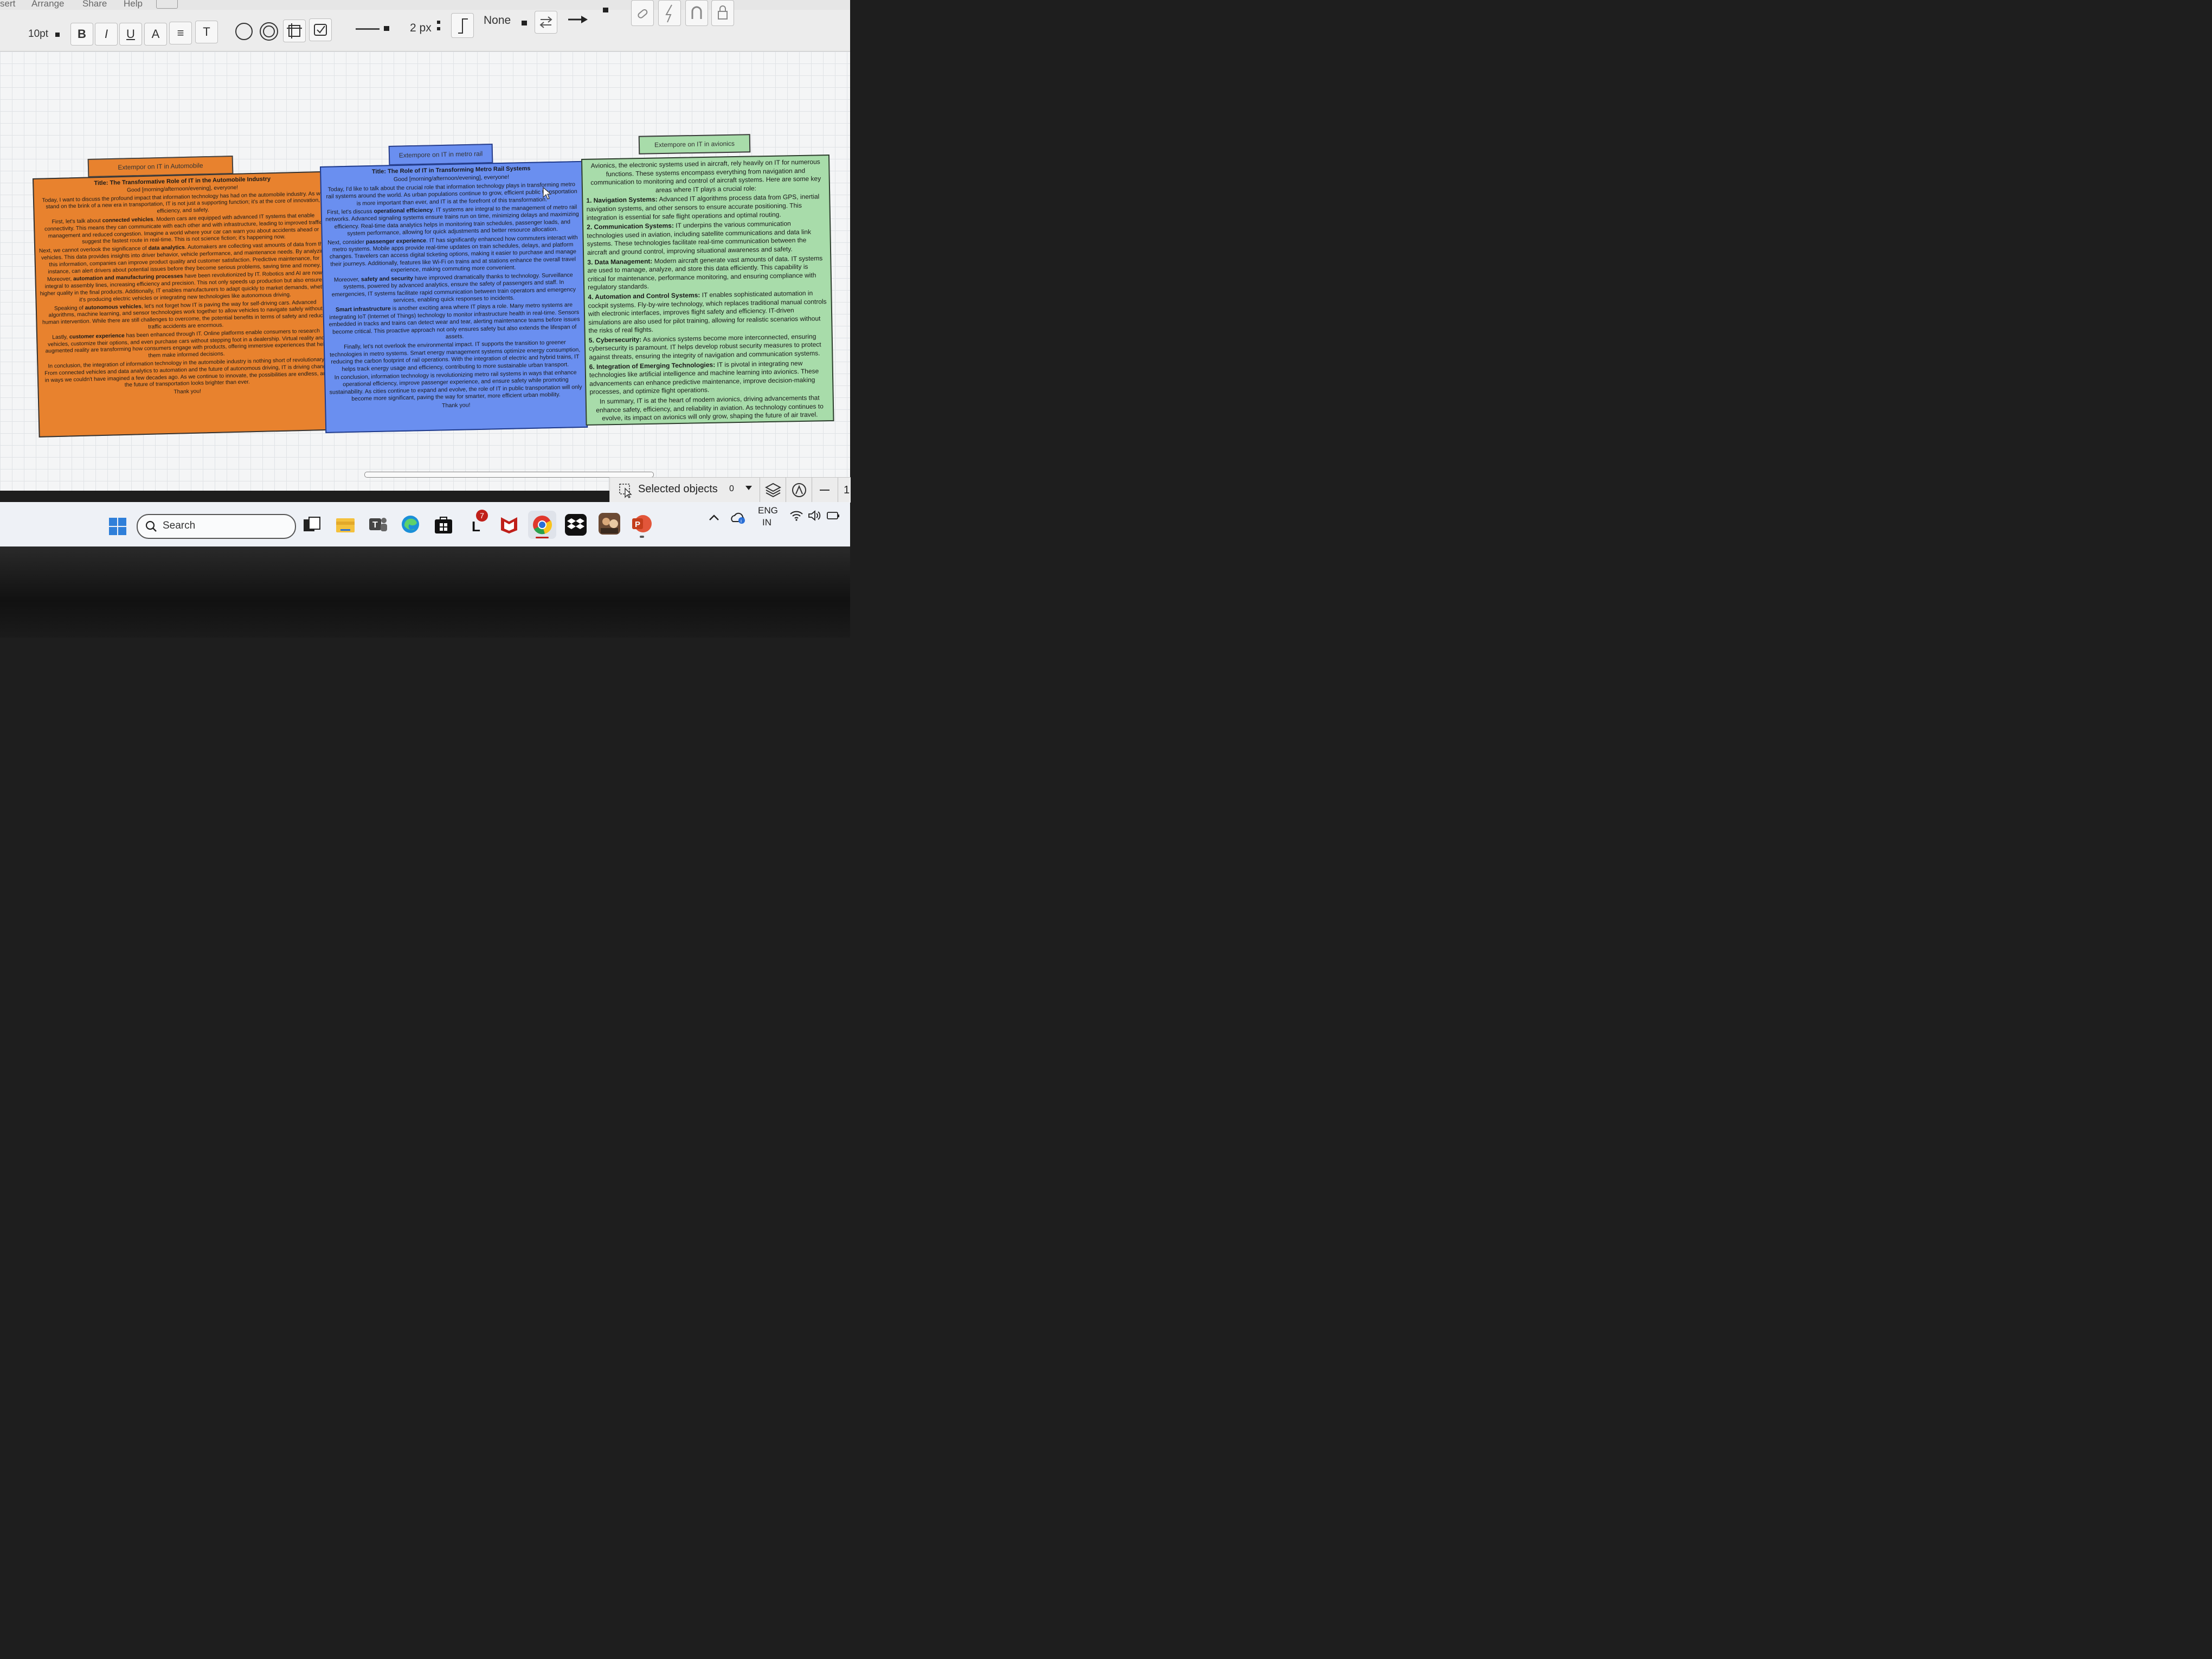 This screenshot has height=1659, width=2212. What do you see at coordinates (542, 537) in the screenshot?
I see `active-app-indicator` at bounding box center [542, 537].